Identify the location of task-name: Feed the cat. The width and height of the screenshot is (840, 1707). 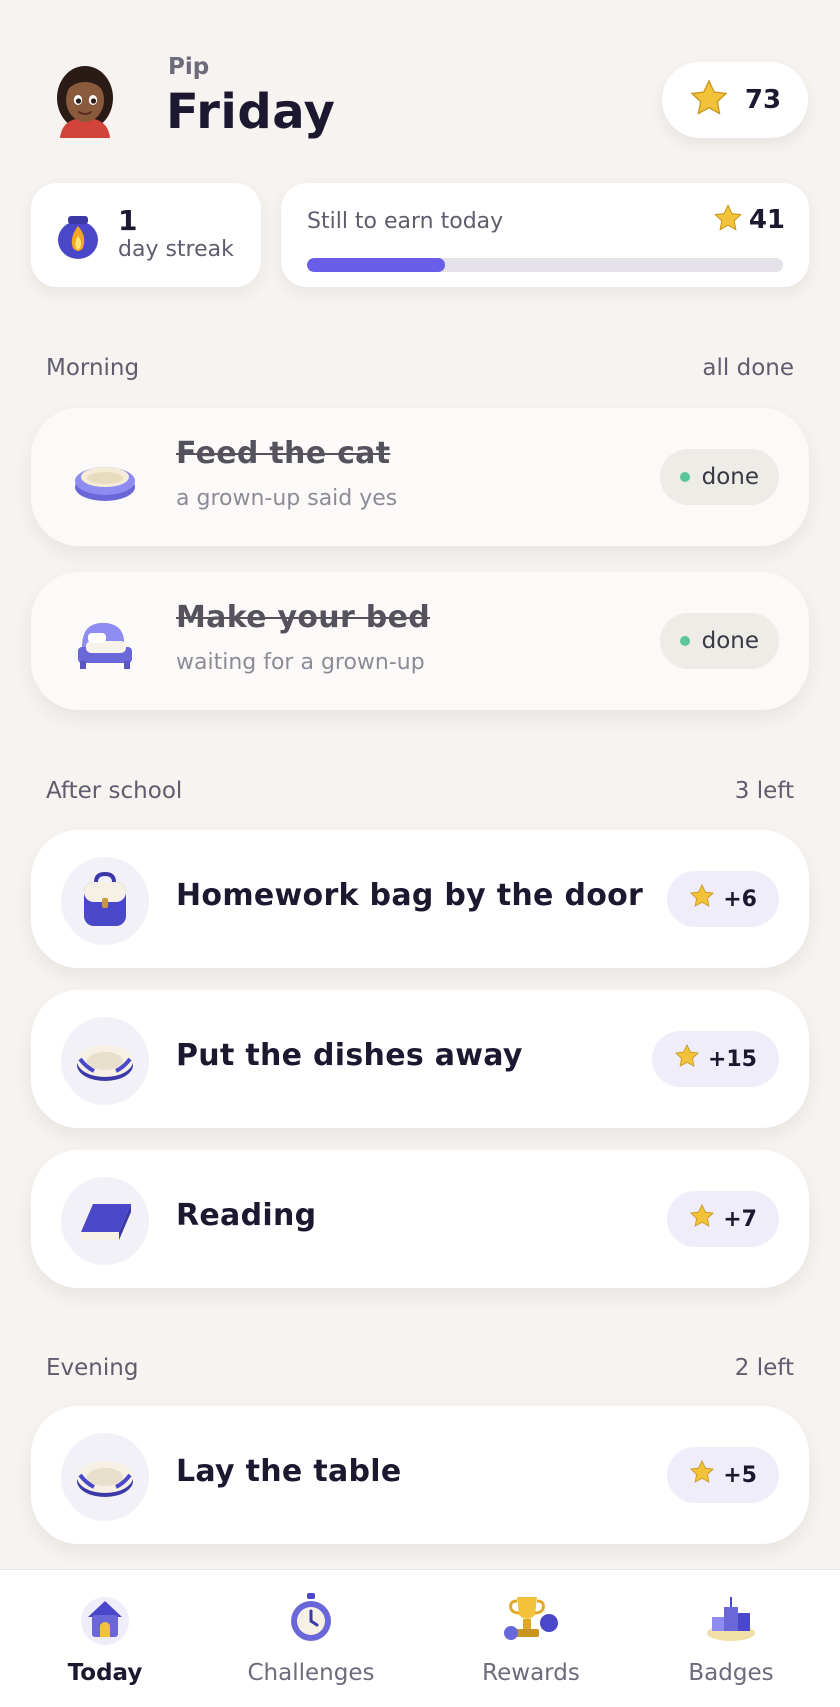
(283, 453).